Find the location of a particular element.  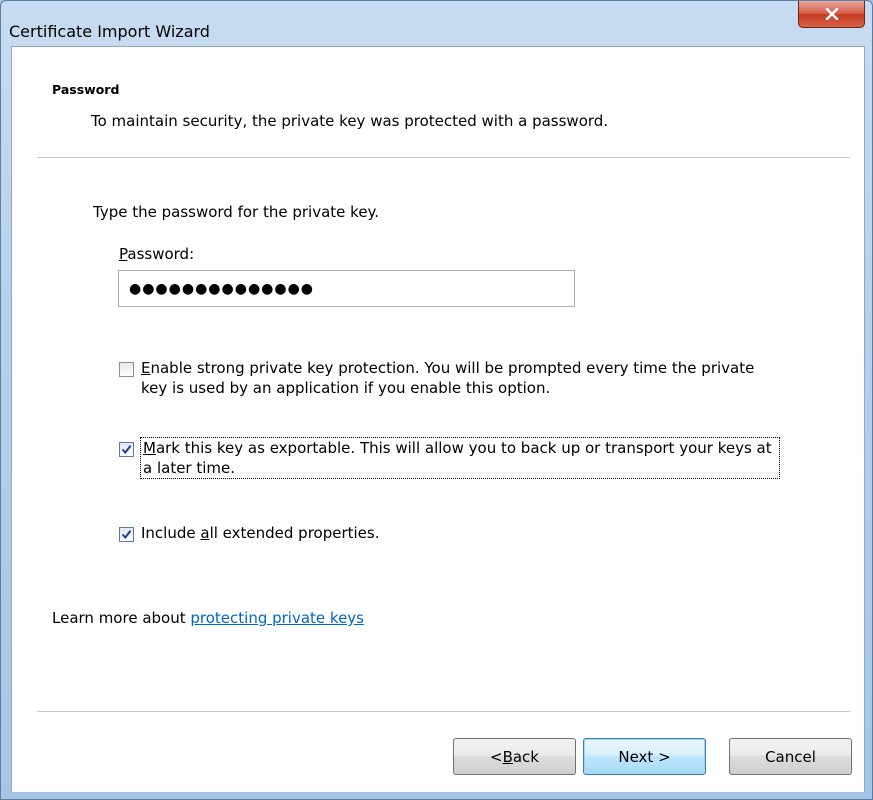

extended-properties-text: ll extended properties. is located at coordinates (294, 533).